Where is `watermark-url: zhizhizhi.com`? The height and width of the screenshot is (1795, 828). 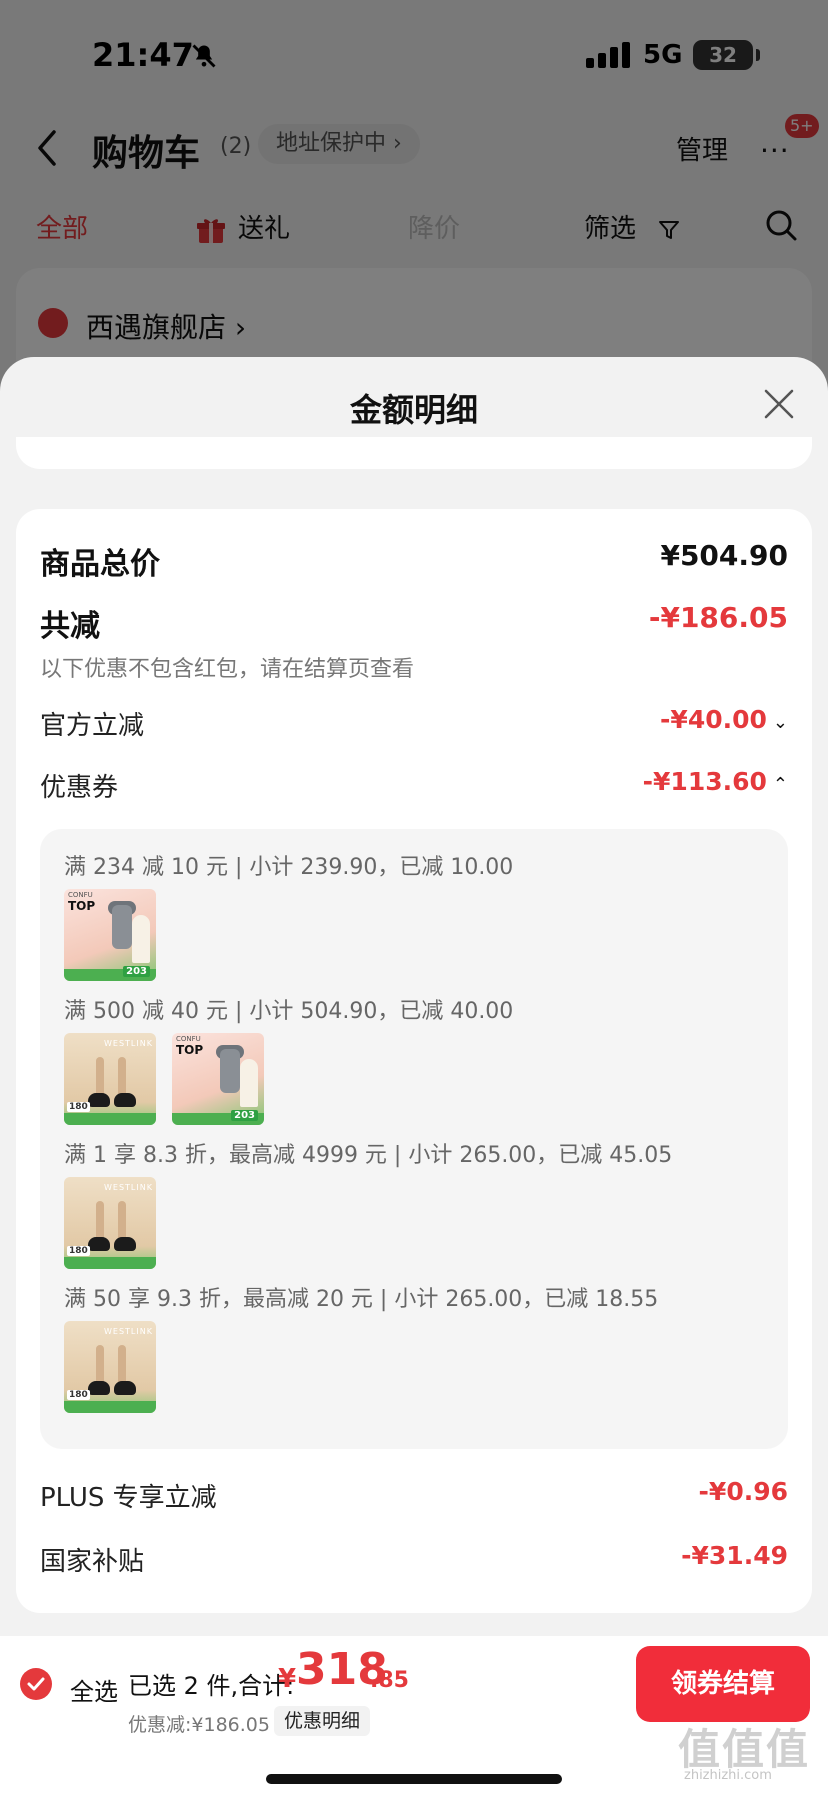 watermark-url: zhizhizhi.com is located at coordinates (728, 1775).